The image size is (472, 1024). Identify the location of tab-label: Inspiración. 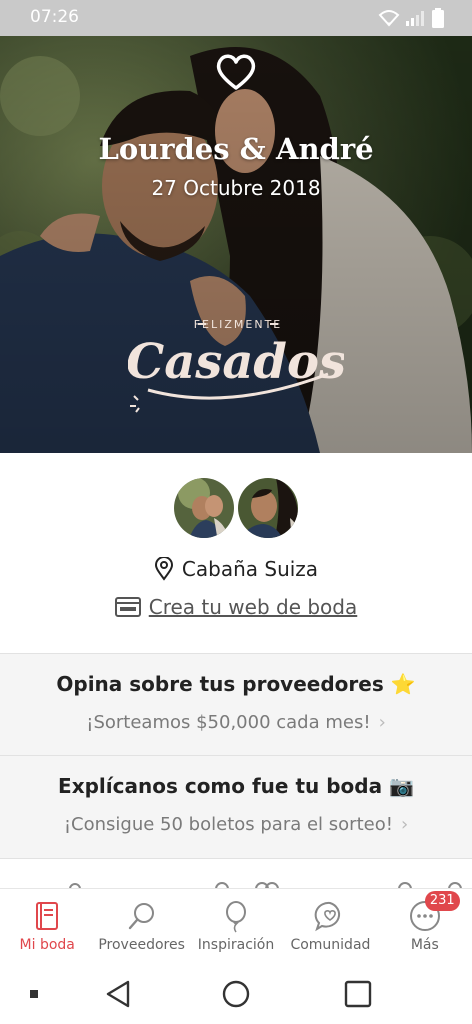
(236, 945).